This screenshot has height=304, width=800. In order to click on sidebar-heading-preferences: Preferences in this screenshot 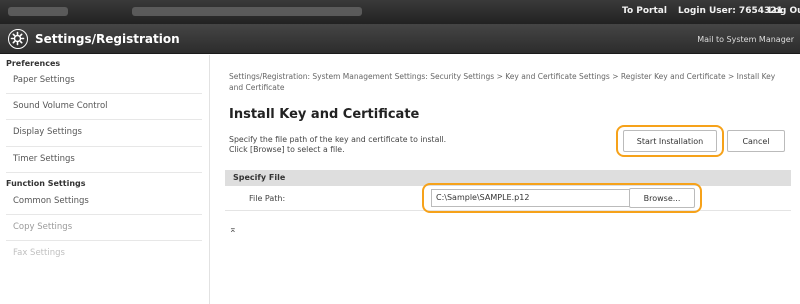, I will do `click(33, 63)`.